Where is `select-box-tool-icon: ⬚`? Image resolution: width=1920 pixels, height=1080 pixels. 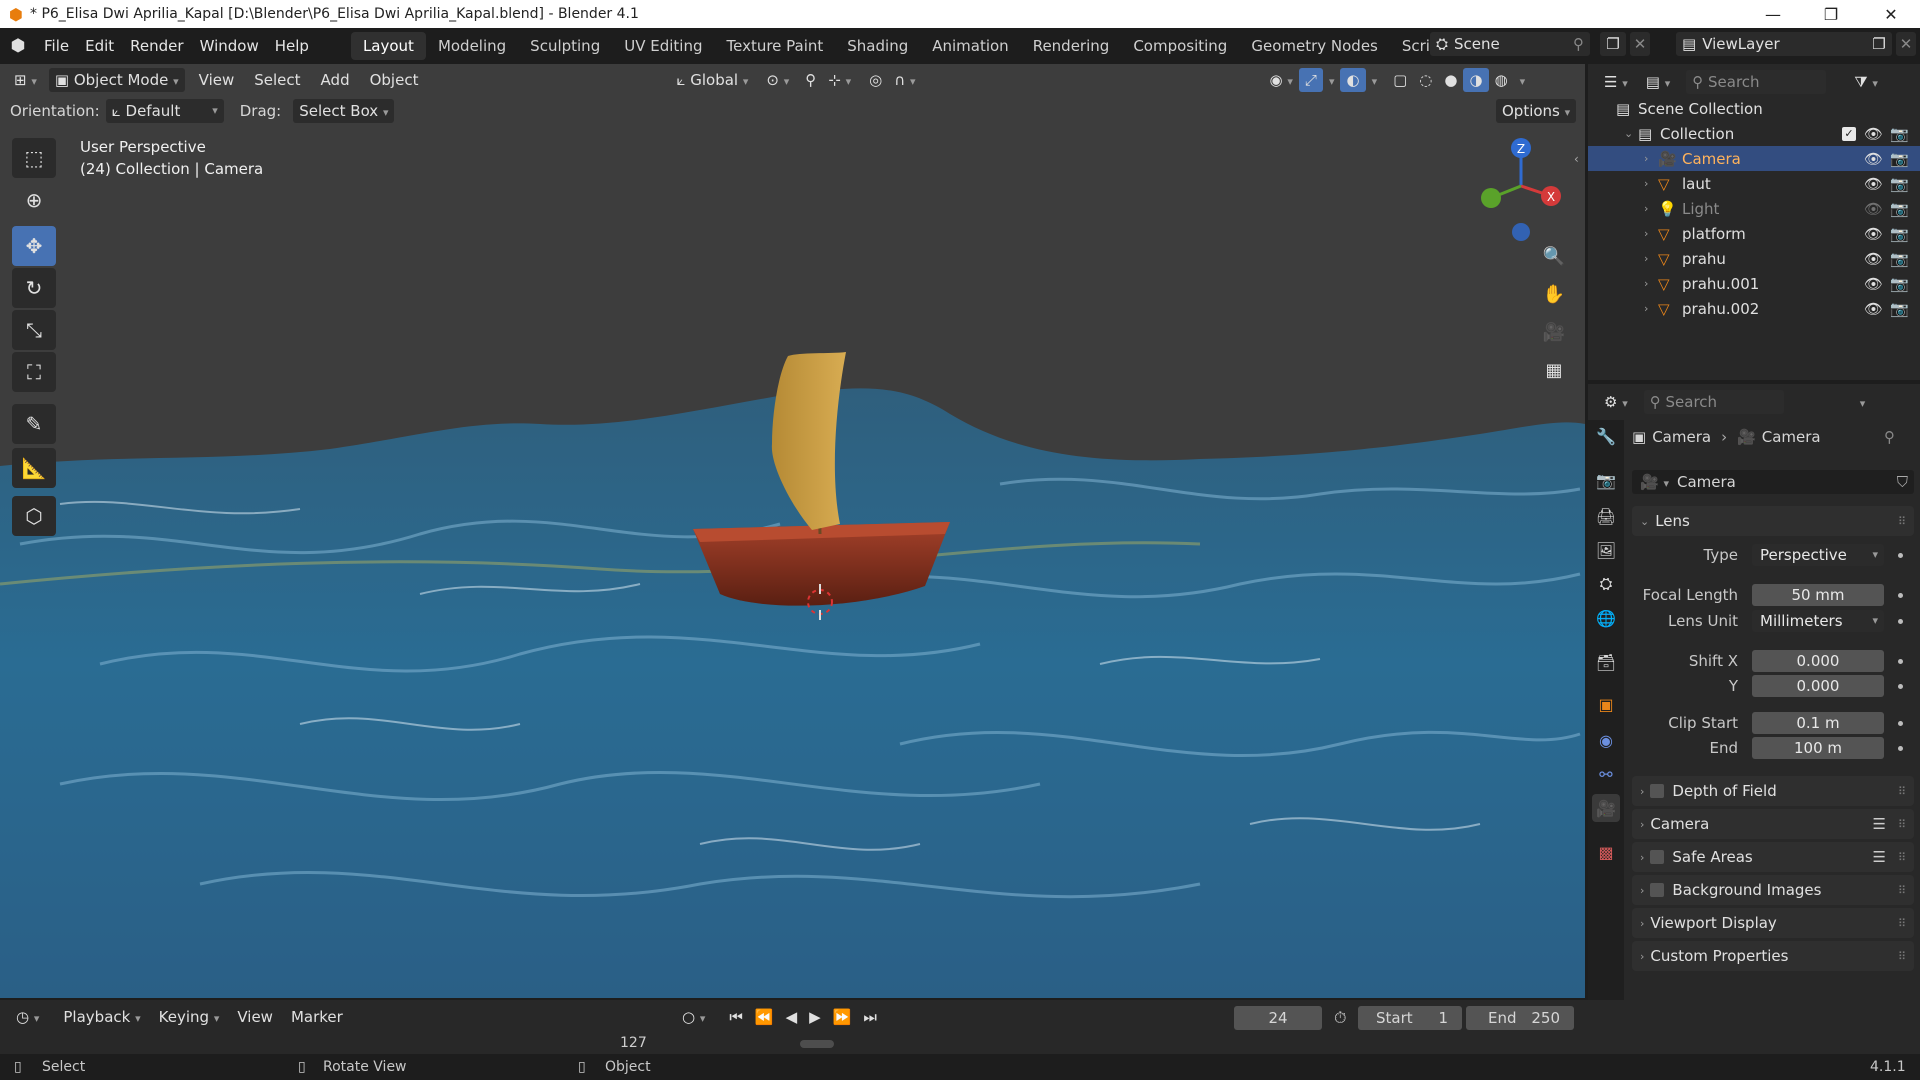 select-box-tool-icon: ⬚ is located at coordinates (34, 158).